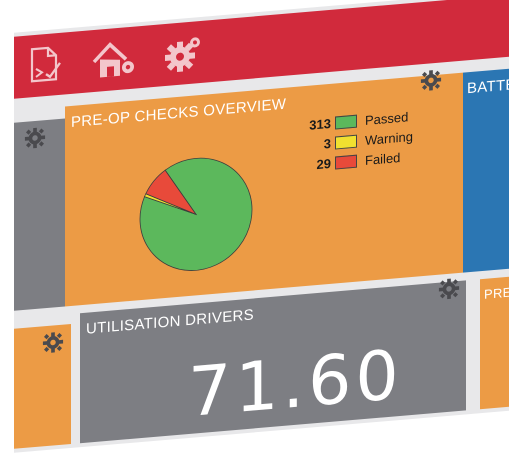 The height and width of the screenshot is (454, 509). Describe the element at coordinates (320, 124) in the screenshot. I see `legend-count: 313` at that location.